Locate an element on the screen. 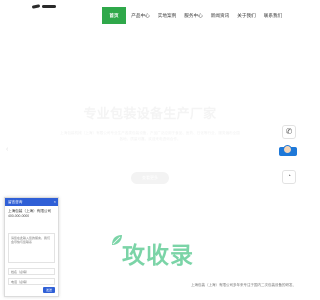 The image size is (320, 300). chat-header-title: 留言咨询 is located at coordinates (15, 202).